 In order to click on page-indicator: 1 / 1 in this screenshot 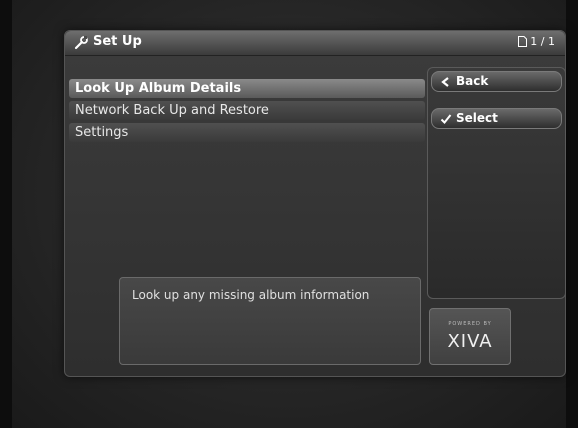, I will do `click(536, 41)`.